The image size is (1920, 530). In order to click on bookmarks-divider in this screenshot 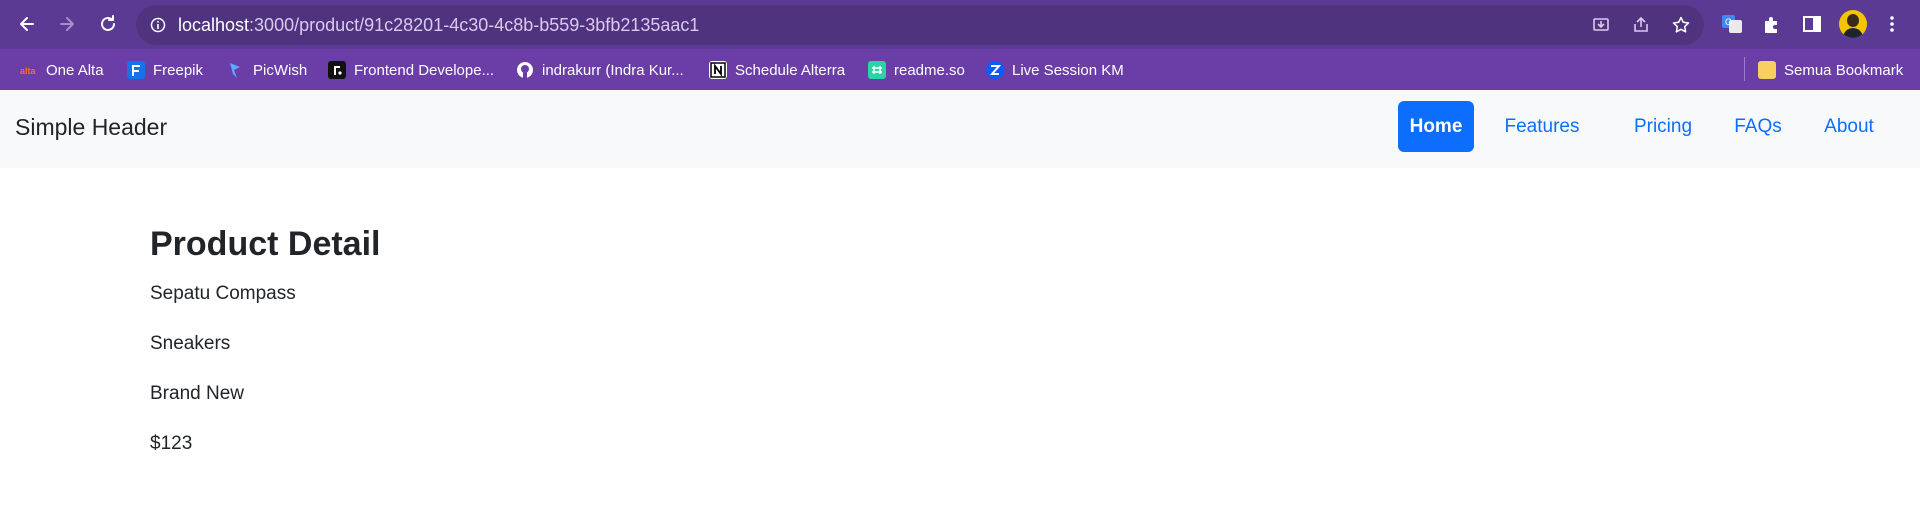, I will do `click(1744, 69)`.